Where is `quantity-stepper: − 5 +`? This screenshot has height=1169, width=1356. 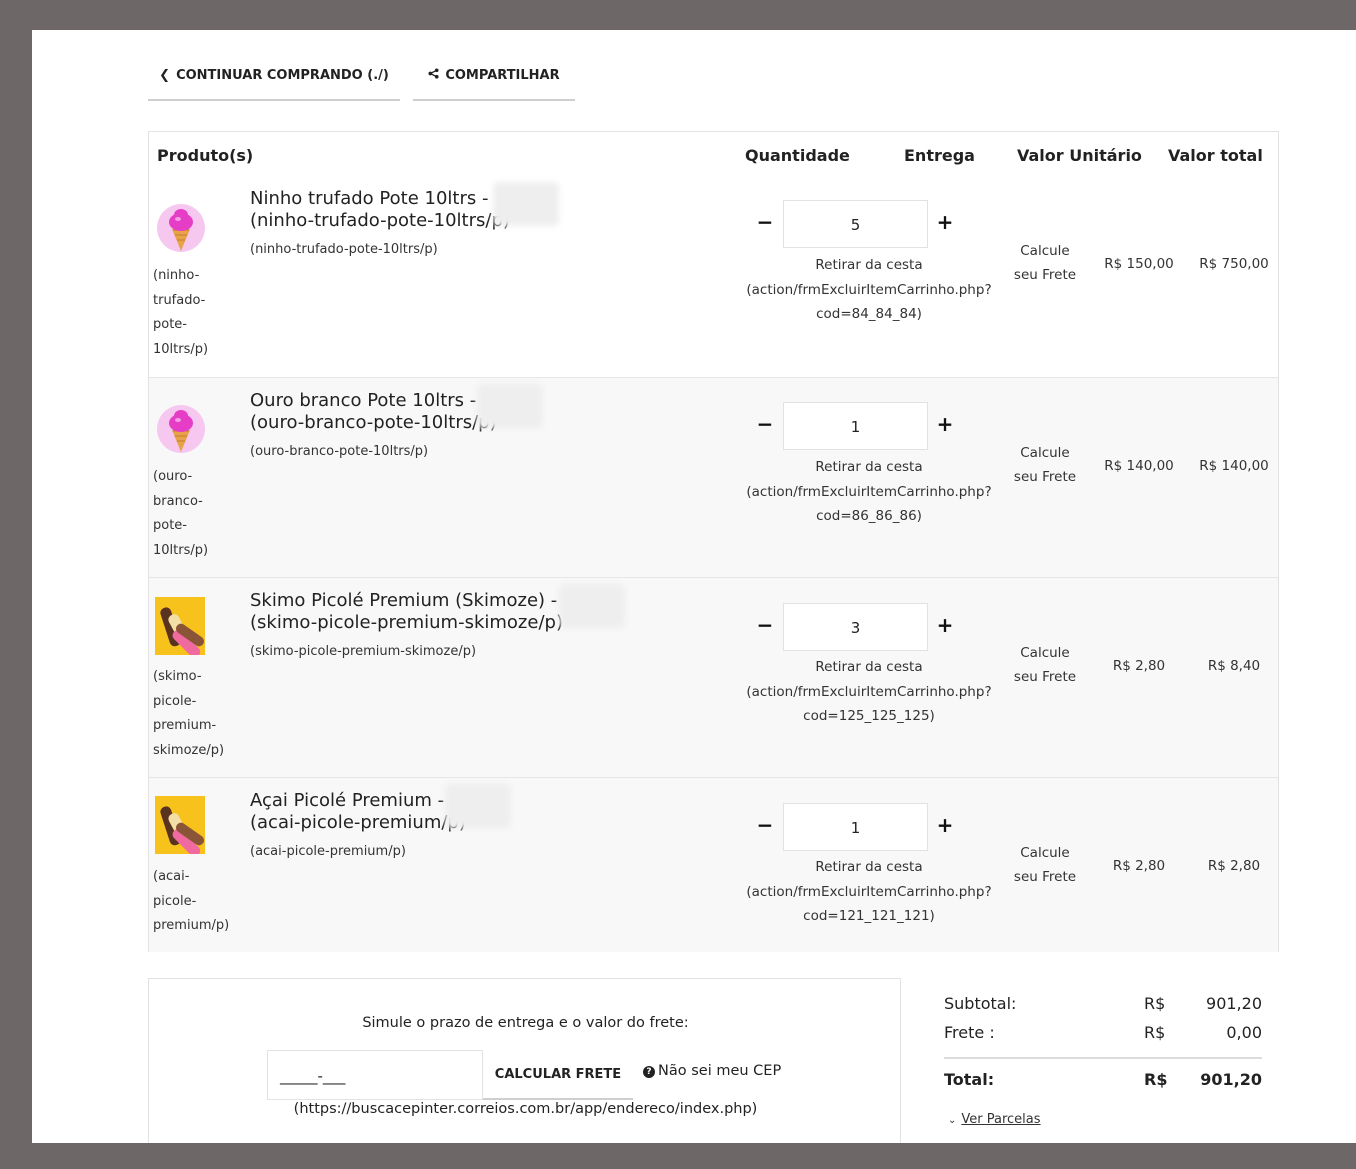
quantity-stepper: − 5 + is located at coordinates (854, 224).